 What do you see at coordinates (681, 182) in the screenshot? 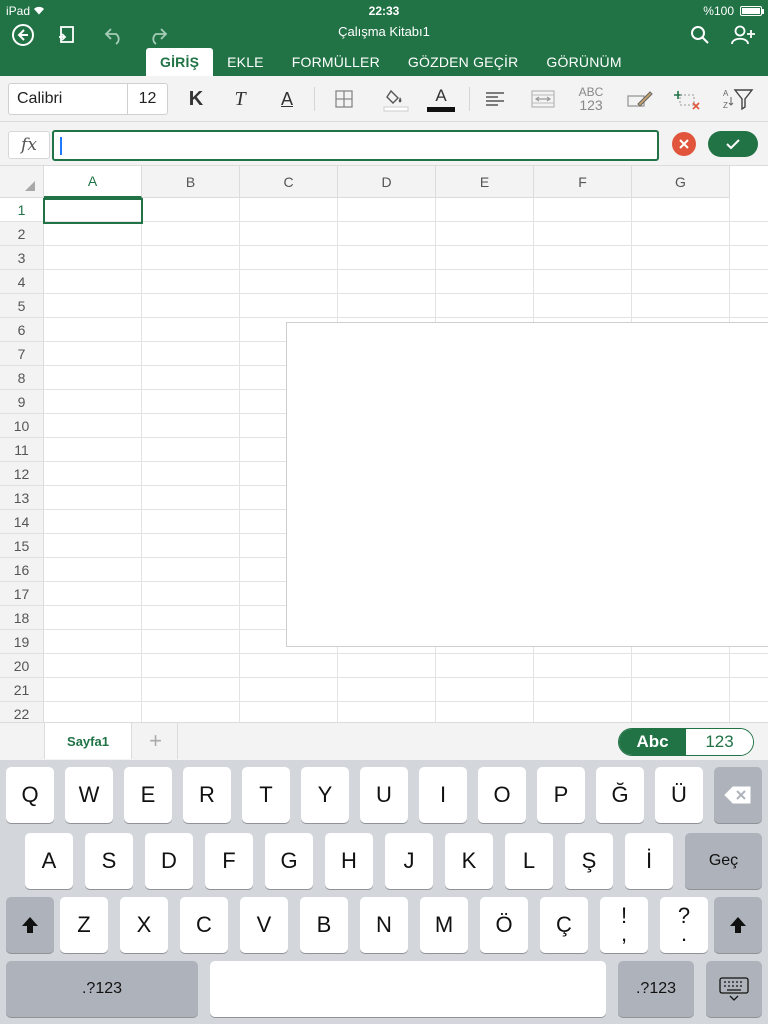
I see `column-header: G` at bounding box center [681, 182].